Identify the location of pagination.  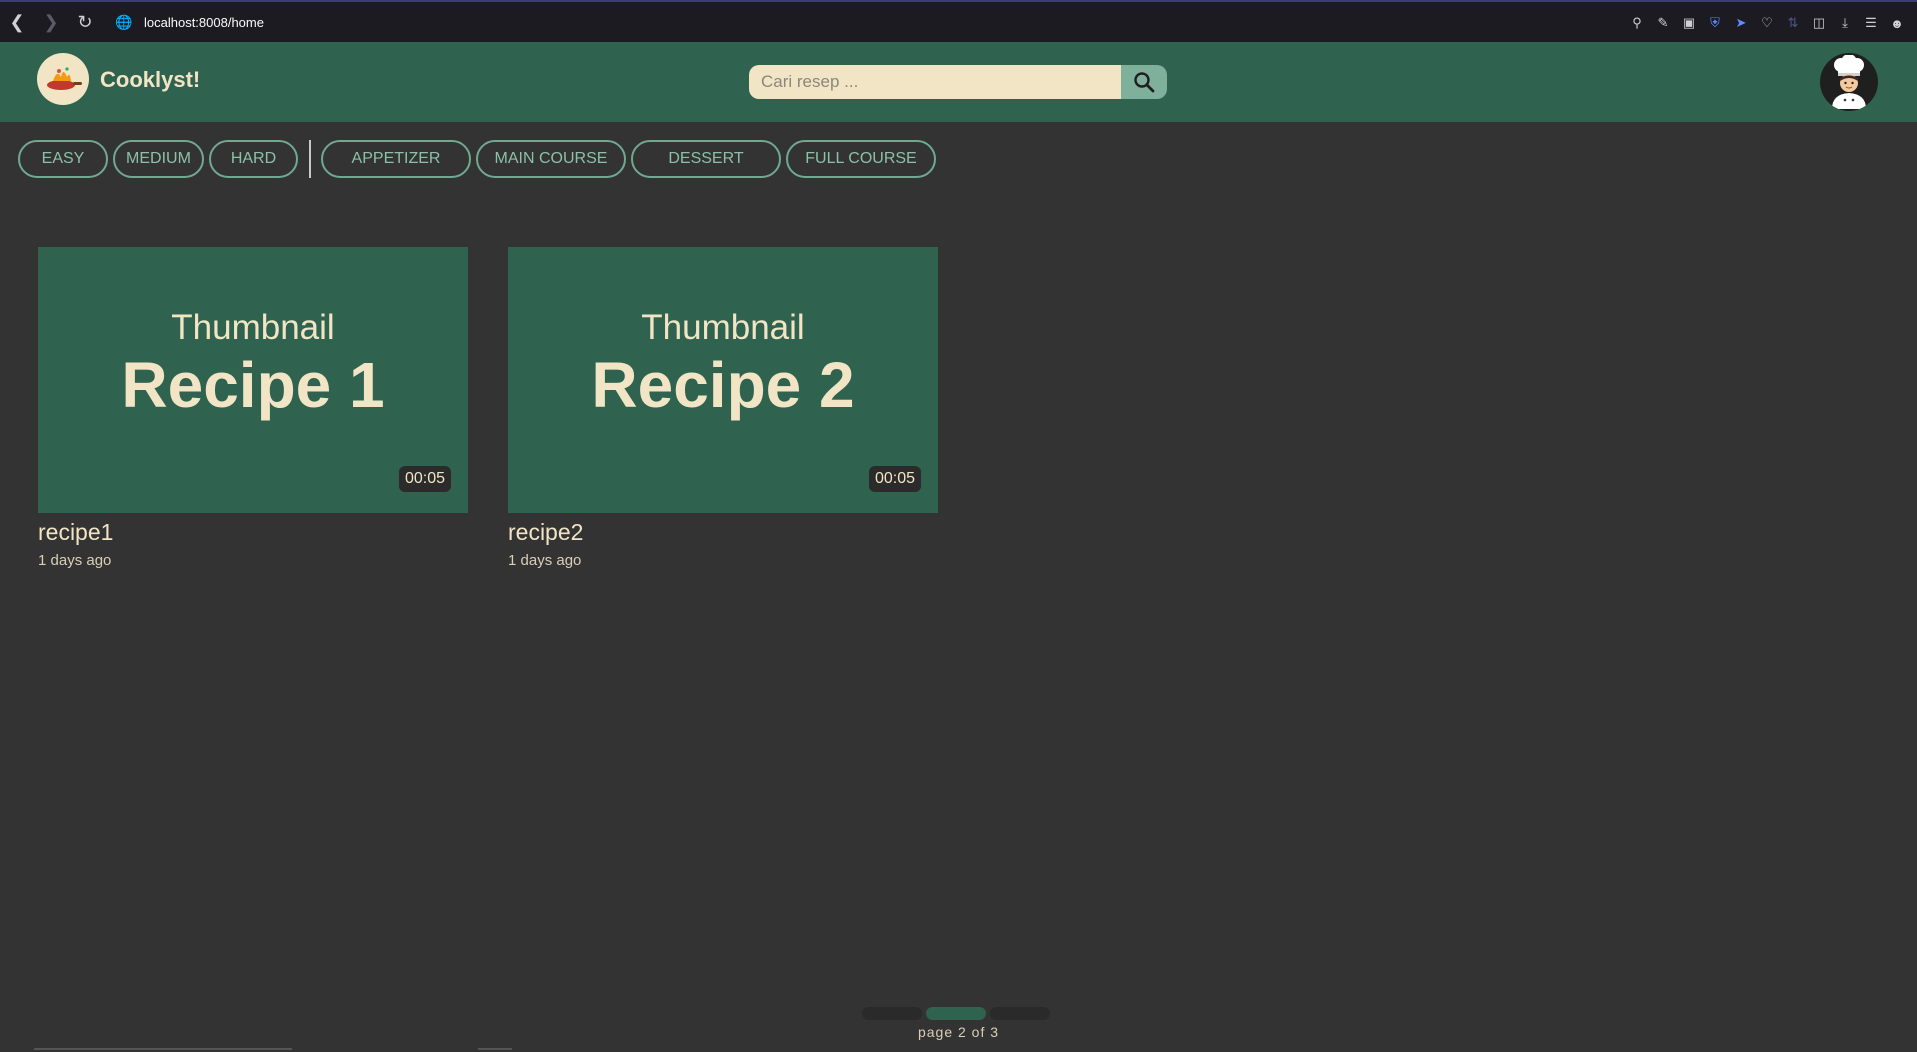
(956, 1013).